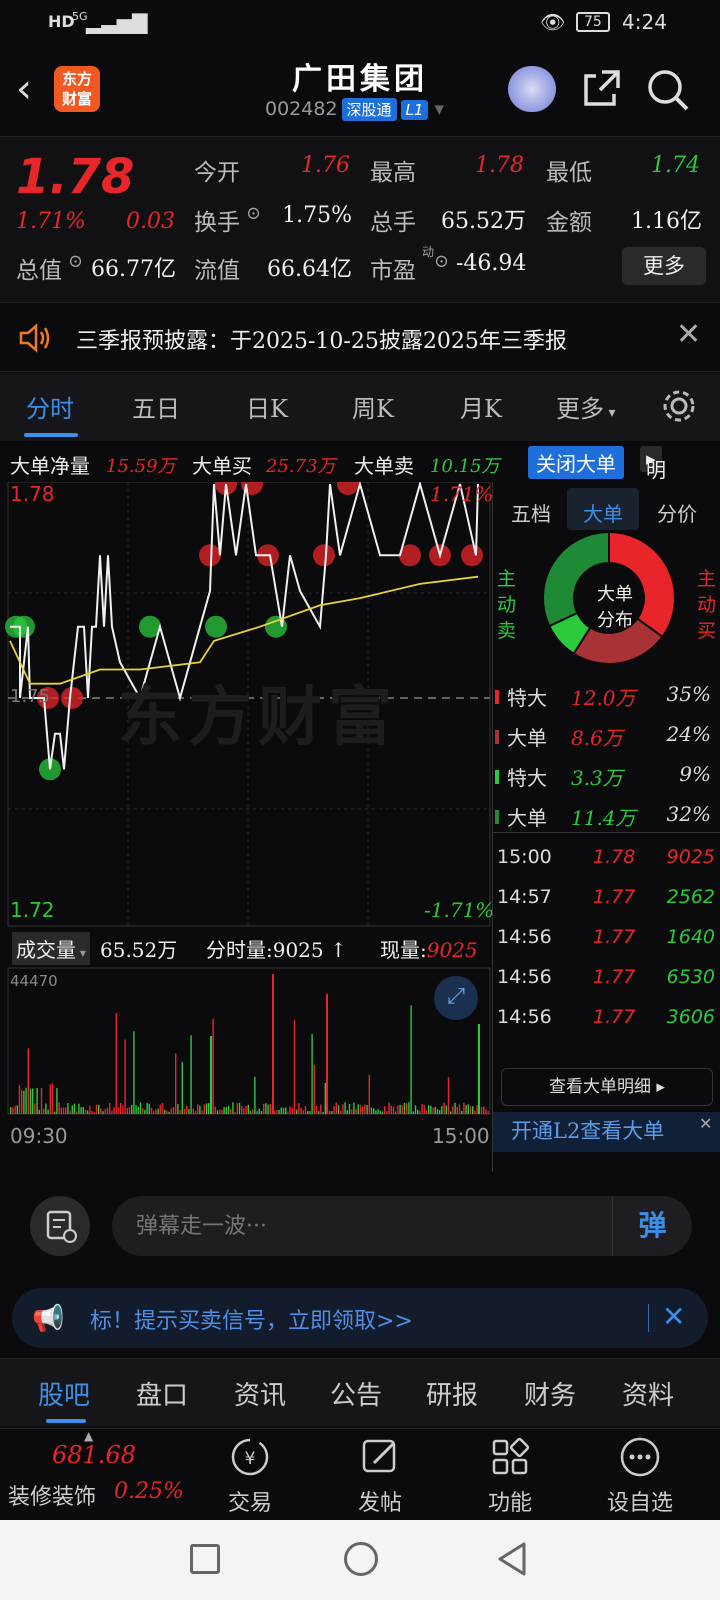 The image size is (720, 1600). I want to click on tick-price: 1.77, so click(614, 937).